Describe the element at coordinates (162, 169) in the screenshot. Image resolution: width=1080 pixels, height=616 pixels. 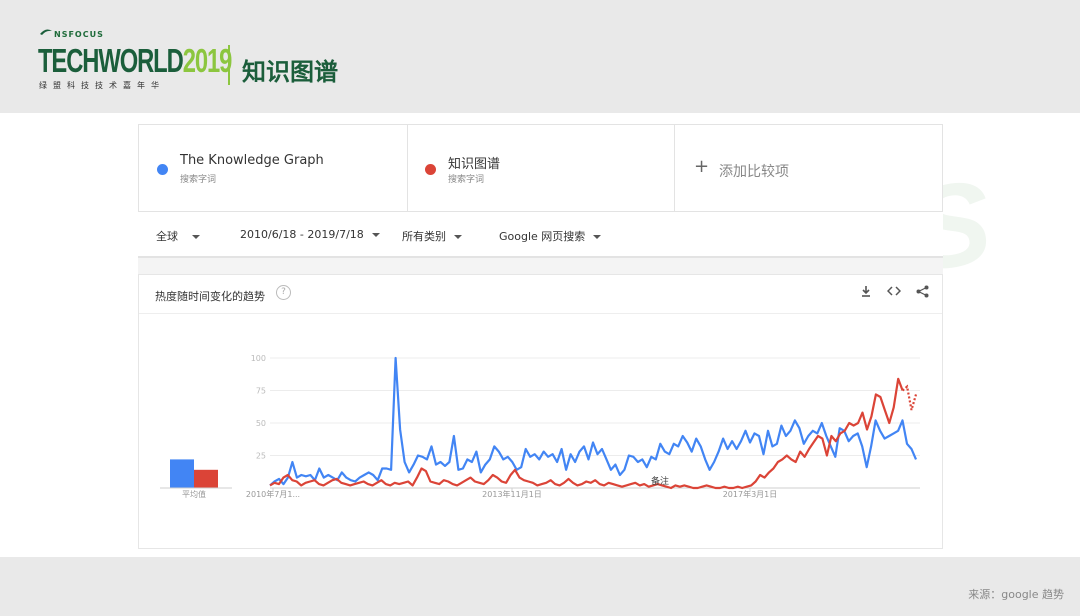
I see `term-1-color-dot` at that location.